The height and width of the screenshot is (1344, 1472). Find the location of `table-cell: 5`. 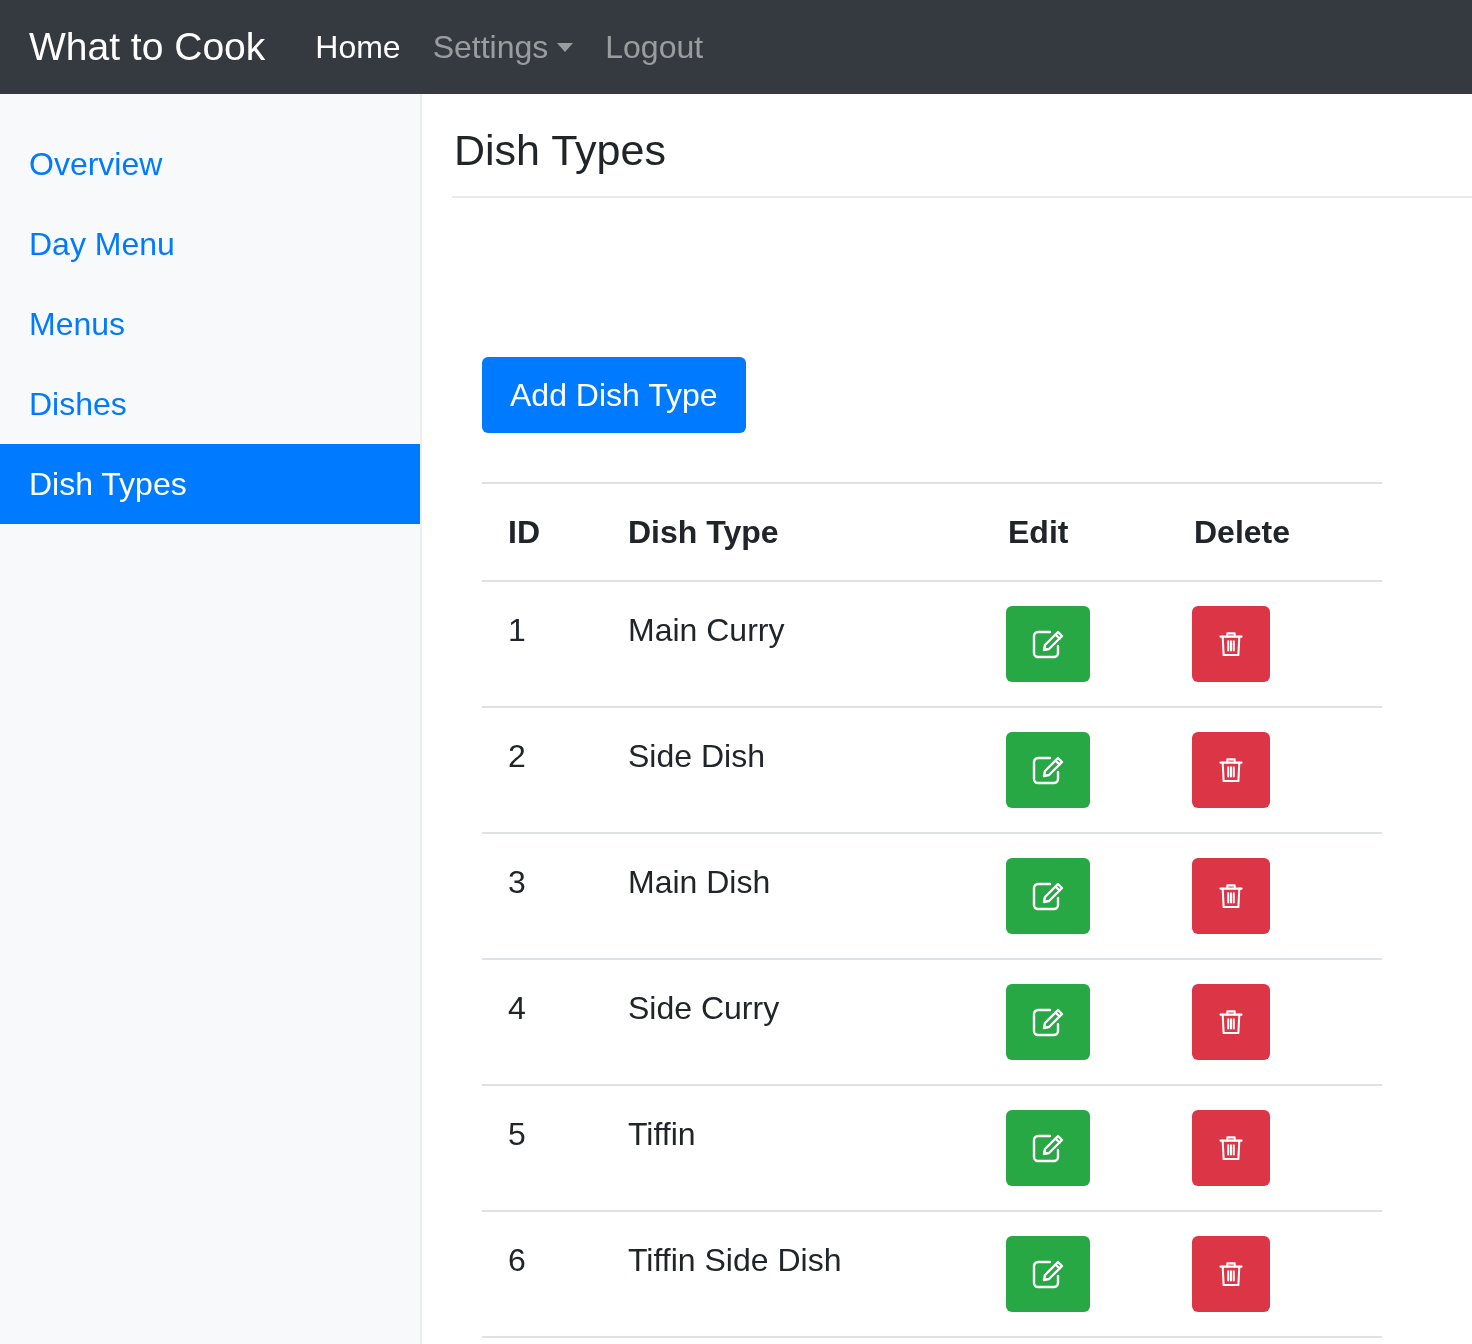

table-cell: 5 is located at coordinates (542, 1148).